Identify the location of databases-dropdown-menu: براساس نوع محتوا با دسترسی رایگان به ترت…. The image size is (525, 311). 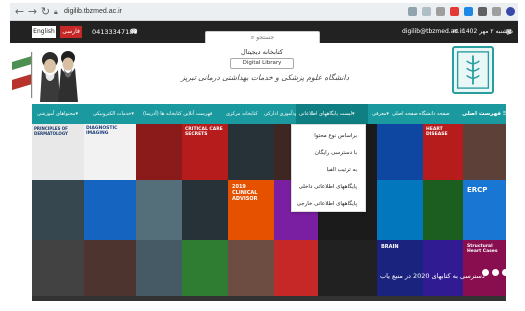
(328, 168).